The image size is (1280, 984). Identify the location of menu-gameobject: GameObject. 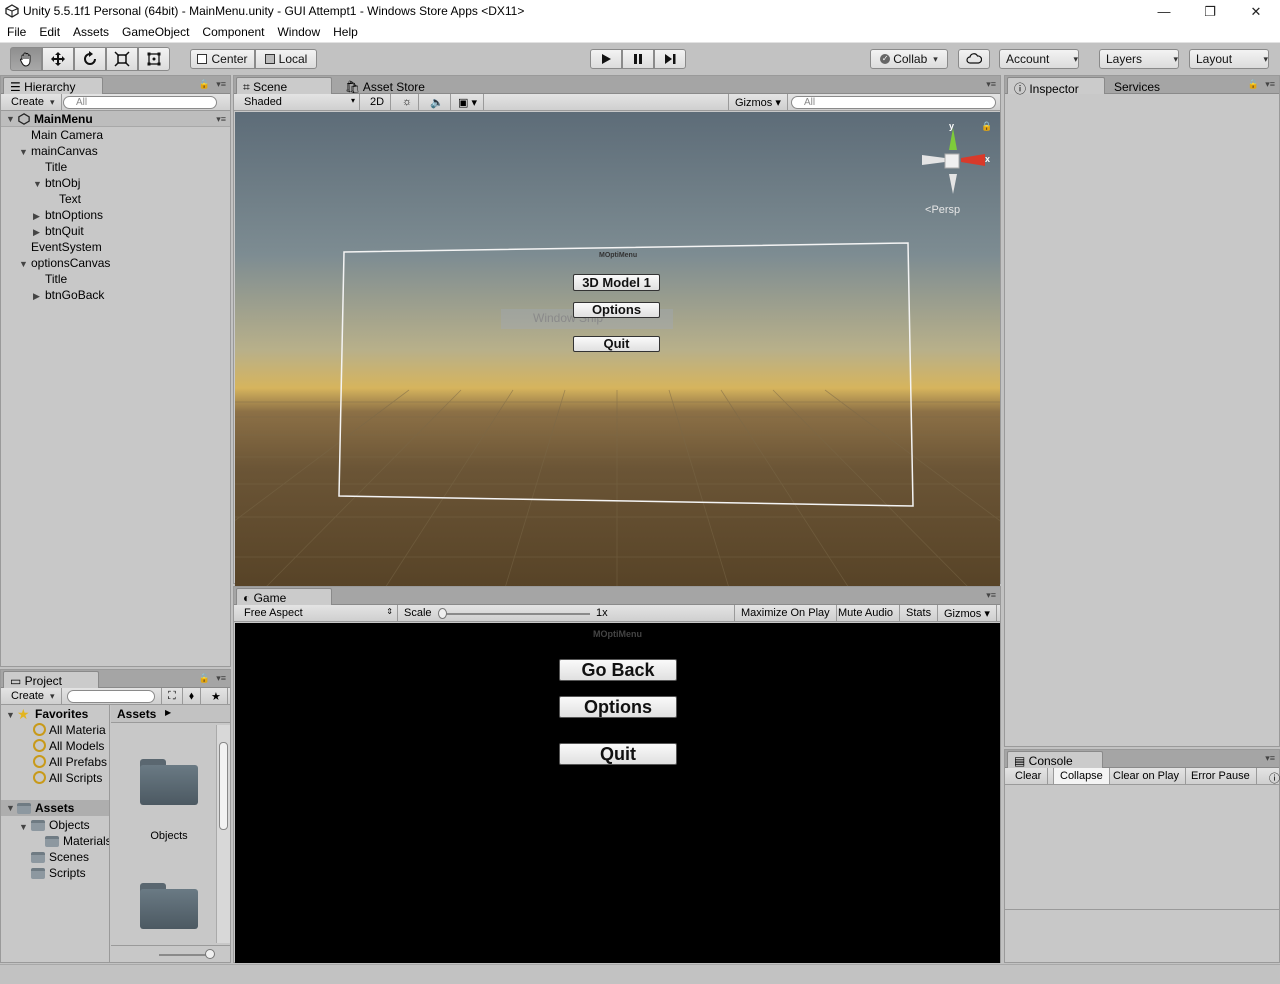
(155, 32).